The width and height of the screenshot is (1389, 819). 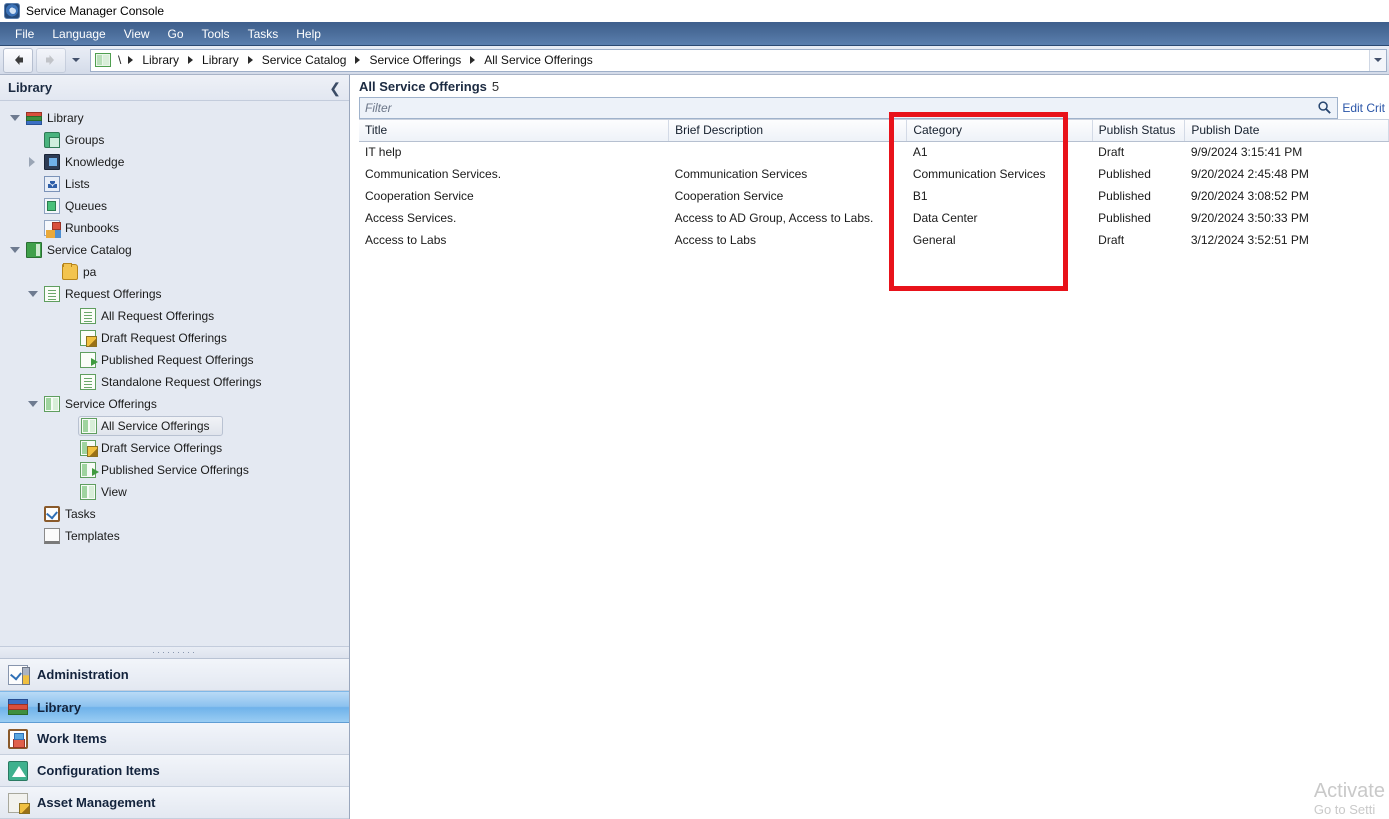 I want to click on tree-item-content: pa, so click(x=82, y=272).